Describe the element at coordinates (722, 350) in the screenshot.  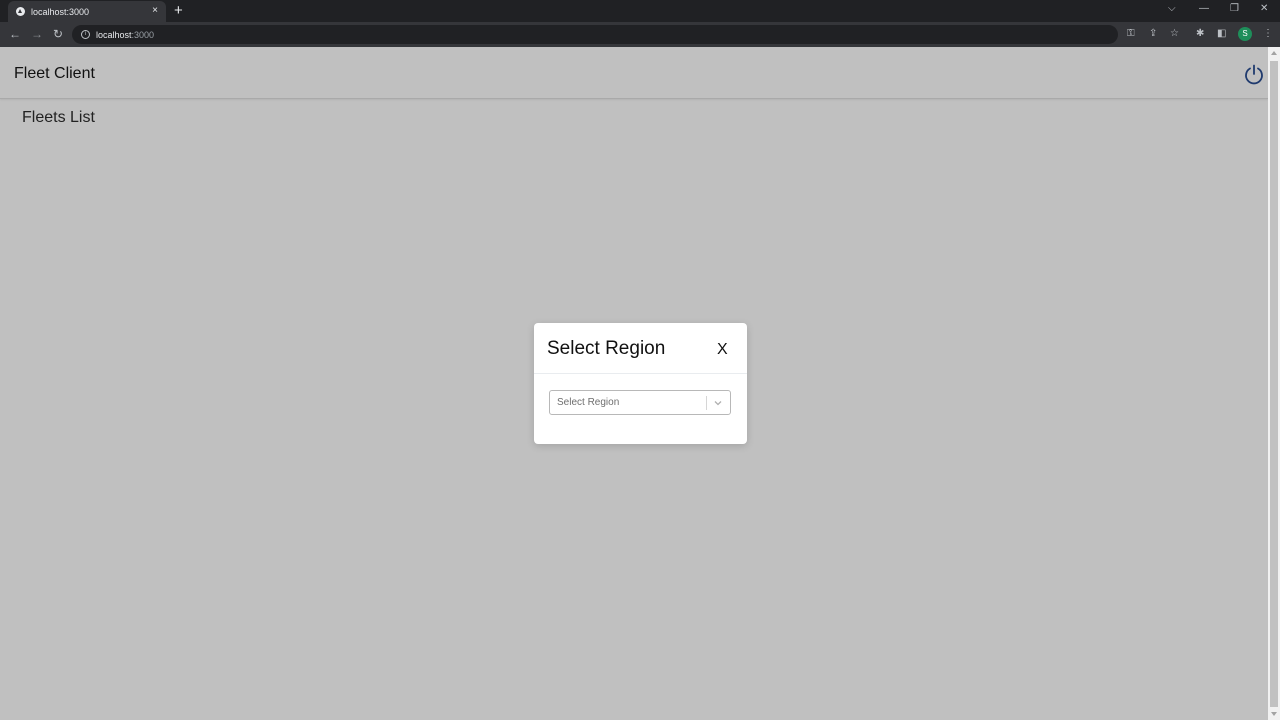
I see `modal-close-button: X` at that location.